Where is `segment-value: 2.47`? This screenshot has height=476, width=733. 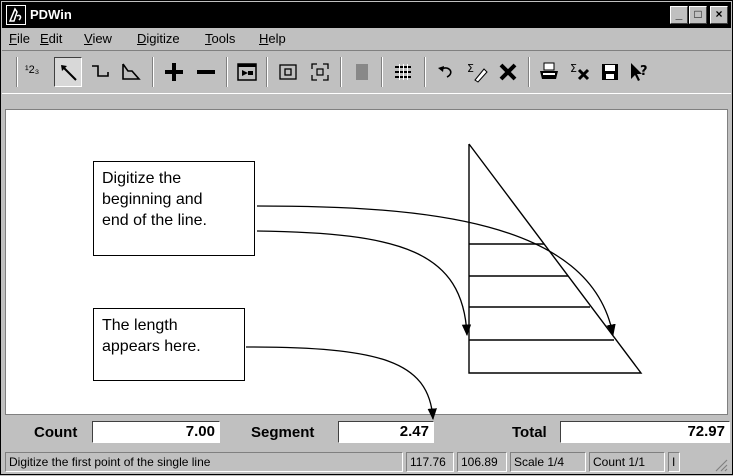 segment-value: 2.47 is located at coordinates (386, 432).